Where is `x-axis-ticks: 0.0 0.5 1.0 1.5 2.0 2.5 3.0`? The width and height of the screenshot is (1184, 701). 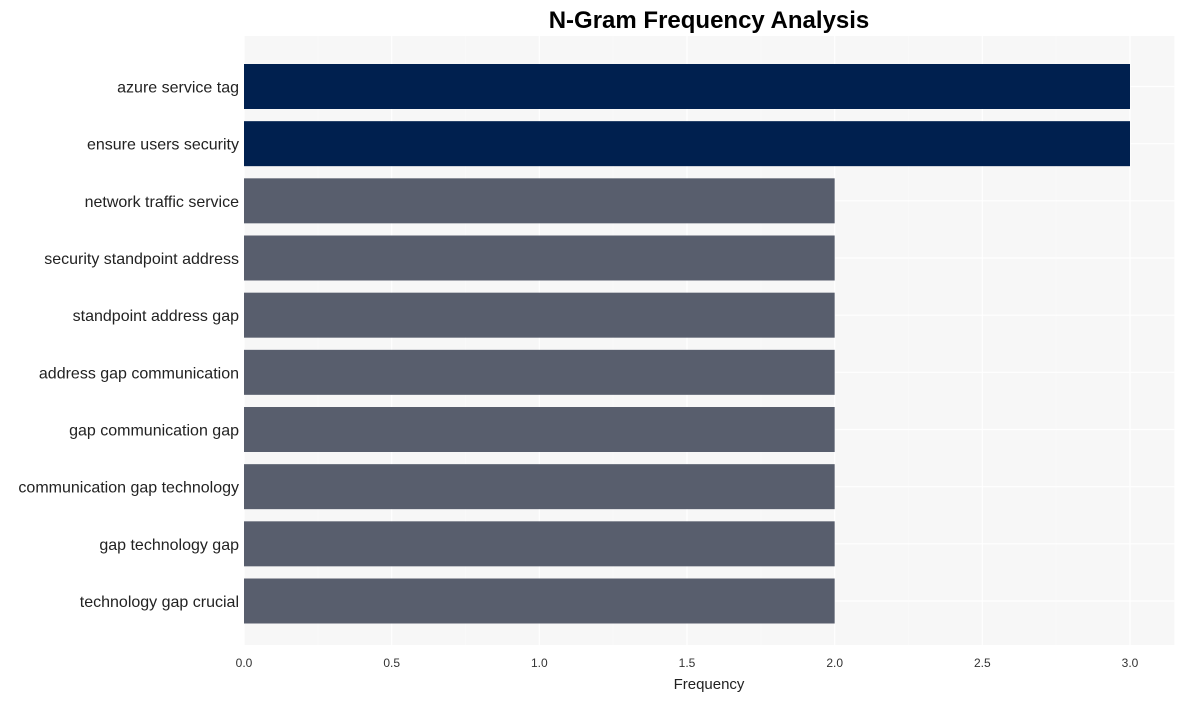 x-axis-ticks: 0.0 0.5 1.0 1.5 2.0 2.5 3.0 is located at coordinates (687, 663).